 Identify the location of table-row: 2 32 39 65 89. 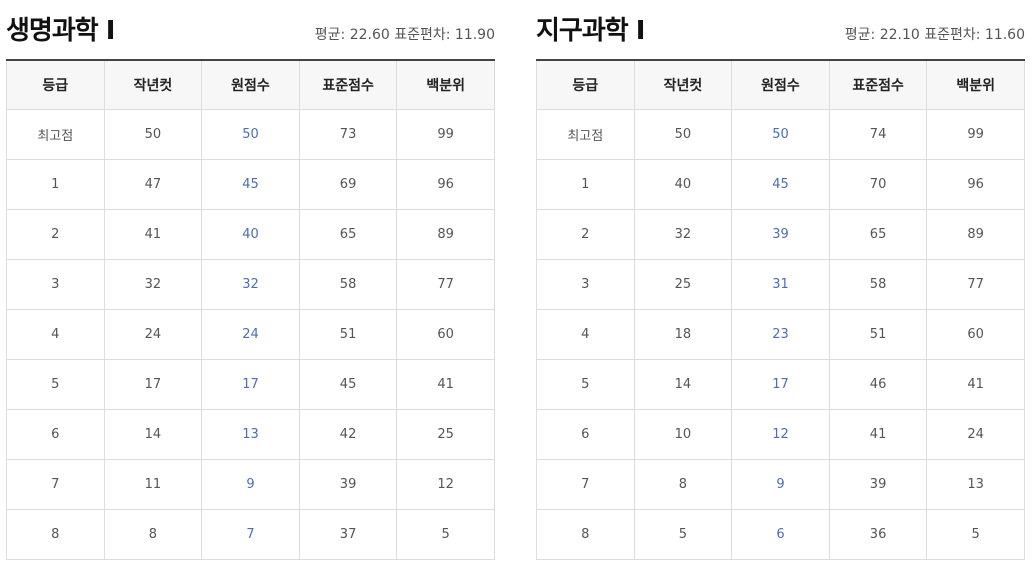
(780, 234).